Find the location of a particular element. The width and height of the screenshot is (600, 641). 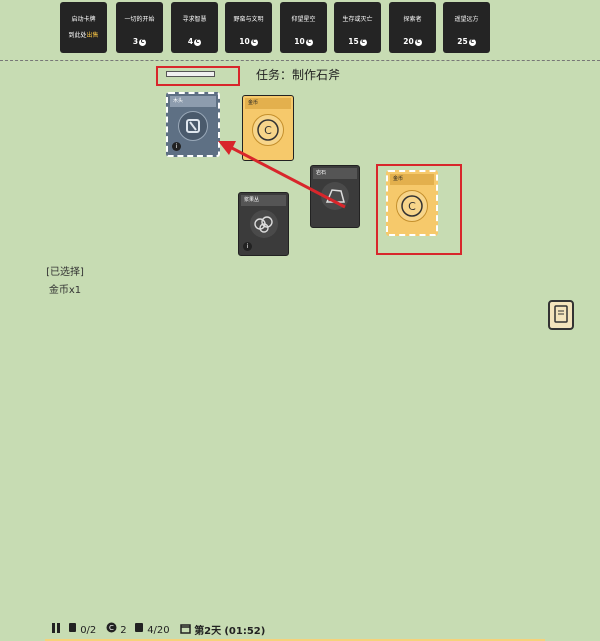

clock-time: (01:52) is located at coordinates (245, 631).